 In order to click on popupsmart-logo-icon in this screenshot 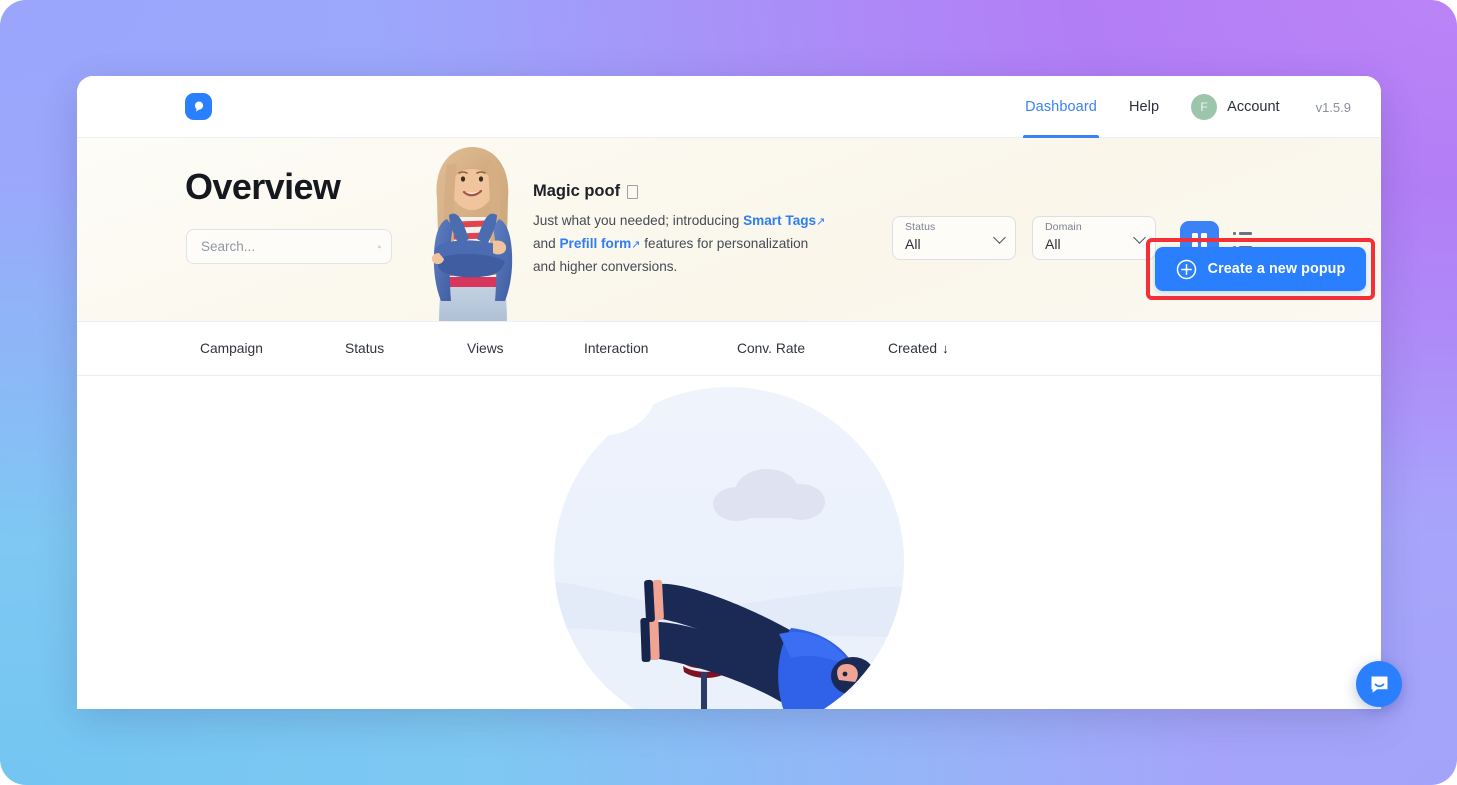, I will do `click(198, 106)`.